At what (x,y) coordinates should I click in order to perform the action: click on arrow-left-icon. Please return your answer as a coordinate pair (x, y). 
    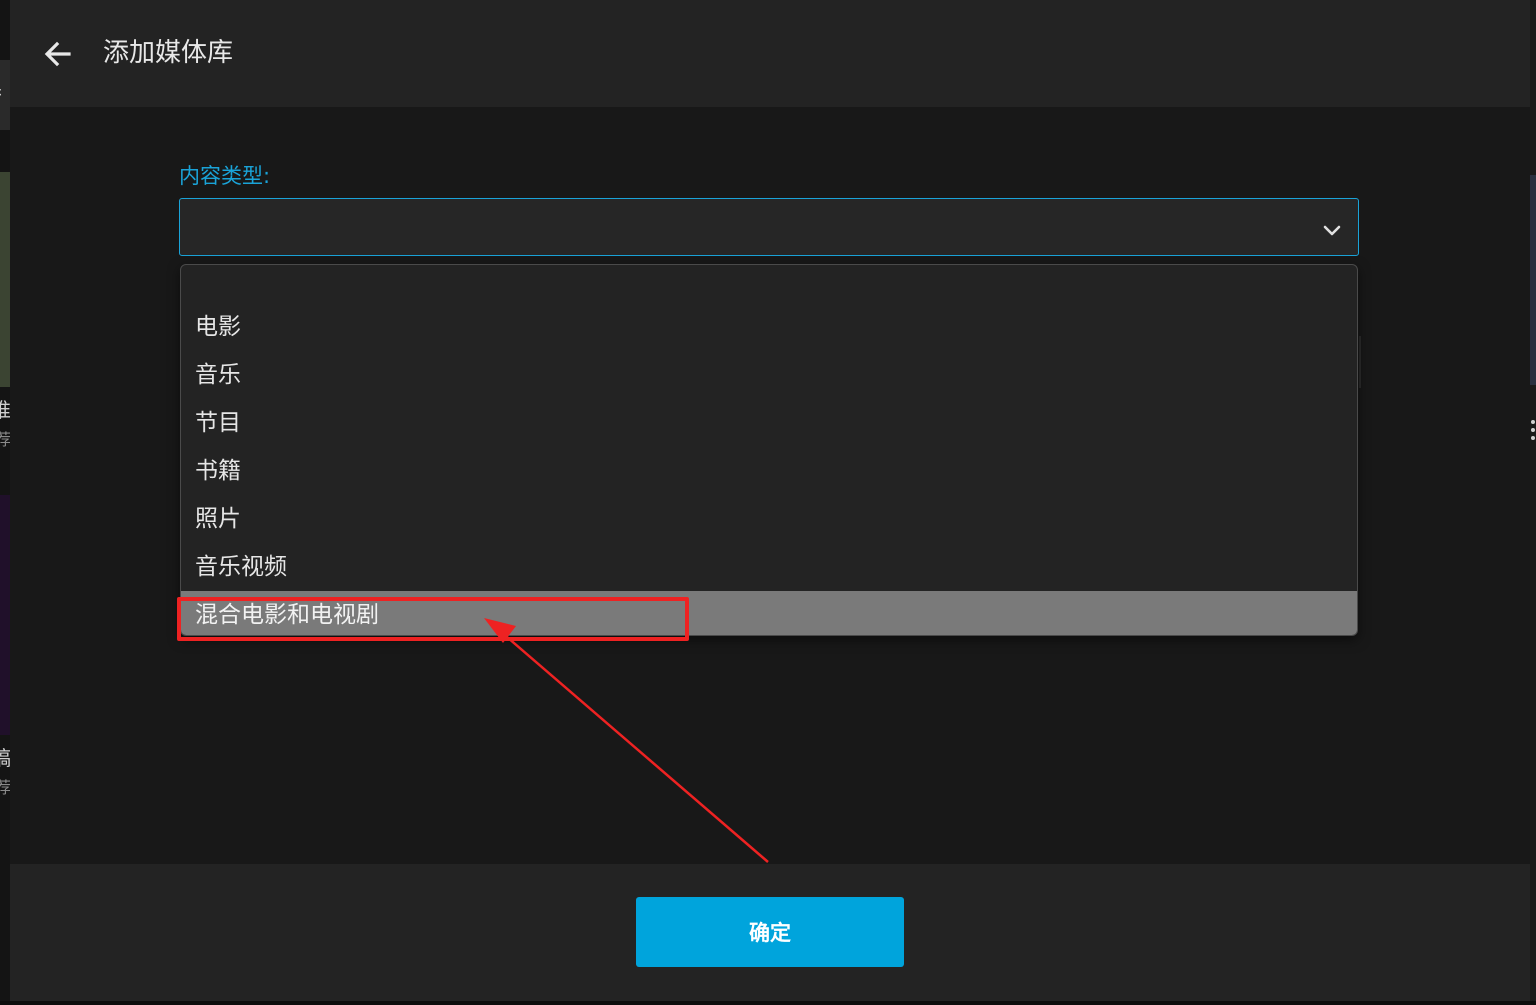
    Looking at the image, I should click on (57, 54).